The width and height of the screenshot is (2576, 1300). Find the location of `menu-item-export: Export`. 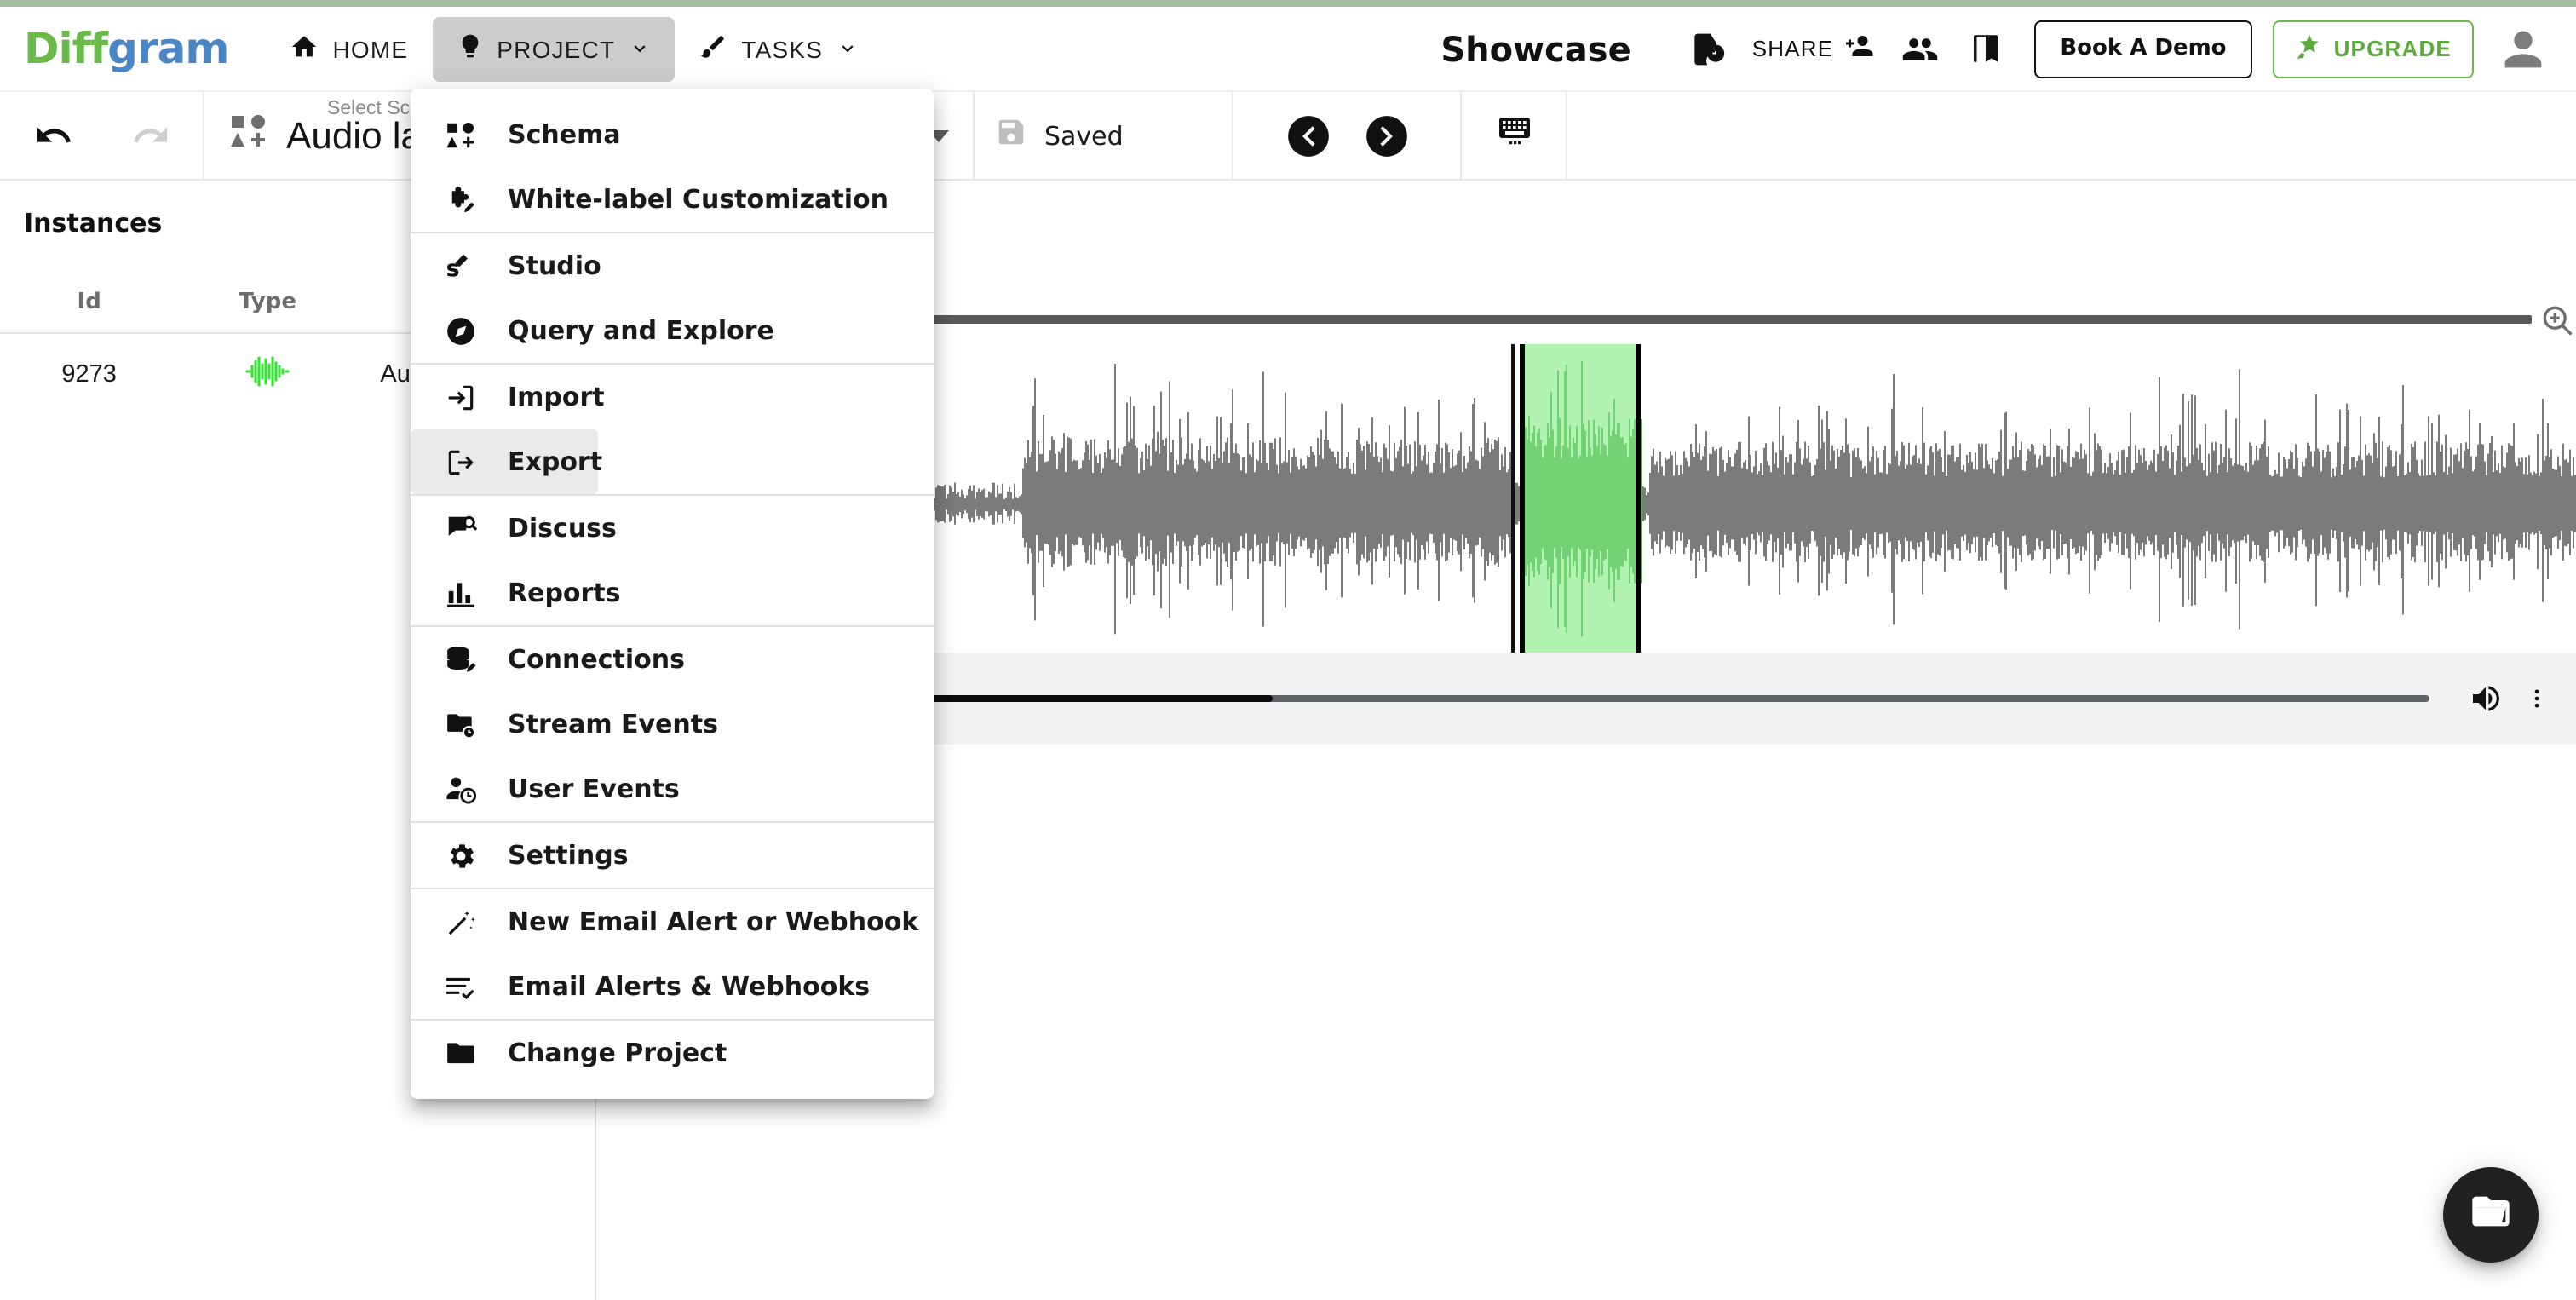

menu-item-export: Export is located at coordinates (507, 461).